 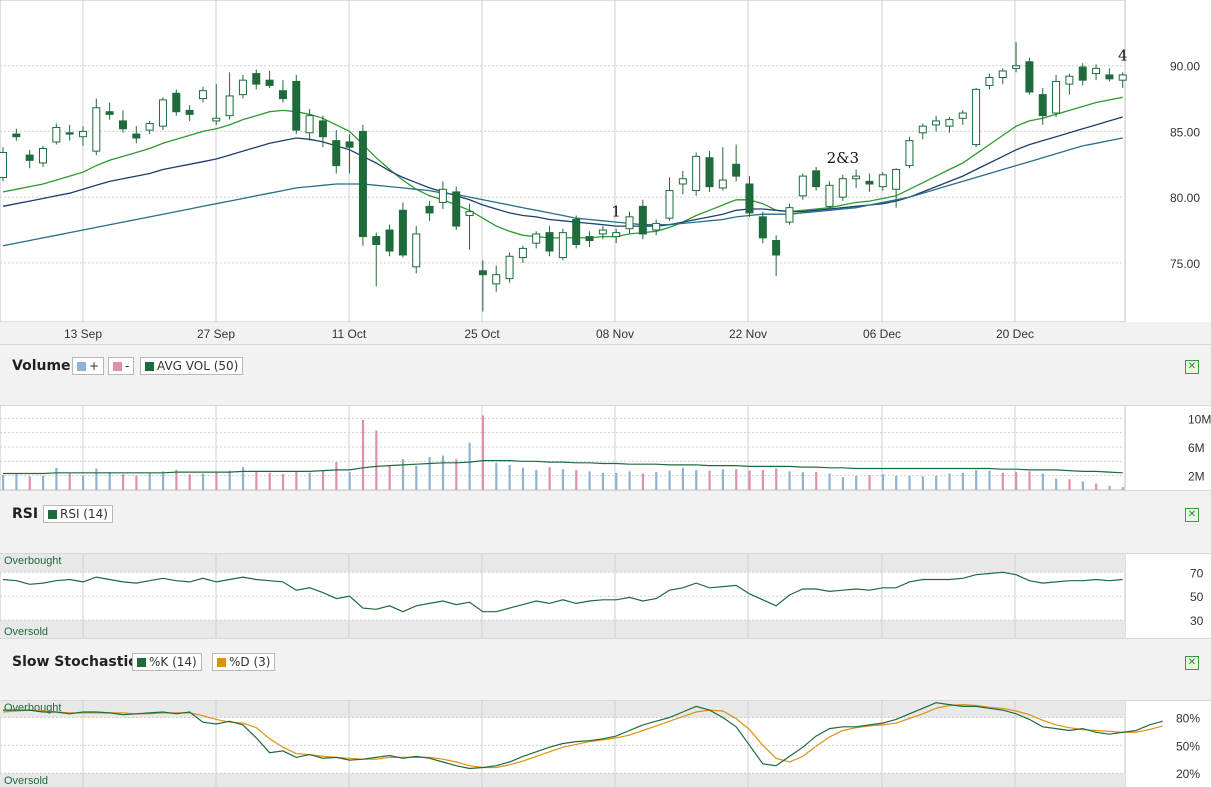 What do you see at coordinates (615, 334) in the screenshot?
I see `x-axis-label: 08 Nov` at bounding box center [615, 334].